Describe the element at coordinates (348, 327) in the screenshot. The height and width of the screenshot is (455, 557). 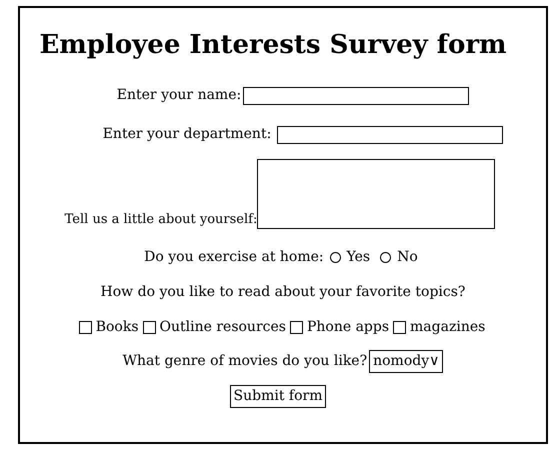
I see `checkbox-label: Phone apps` at that location.